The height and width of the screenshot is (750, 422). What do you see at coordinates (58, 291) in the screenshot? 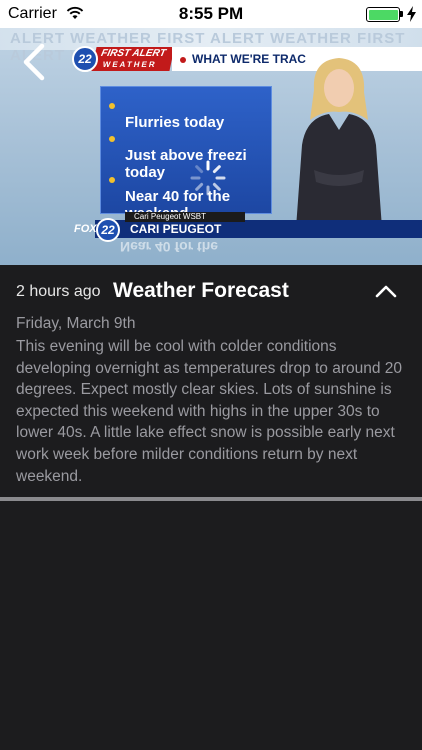
I see `time-ago-label: 2 hours ago` at bounding box center [58, 291].